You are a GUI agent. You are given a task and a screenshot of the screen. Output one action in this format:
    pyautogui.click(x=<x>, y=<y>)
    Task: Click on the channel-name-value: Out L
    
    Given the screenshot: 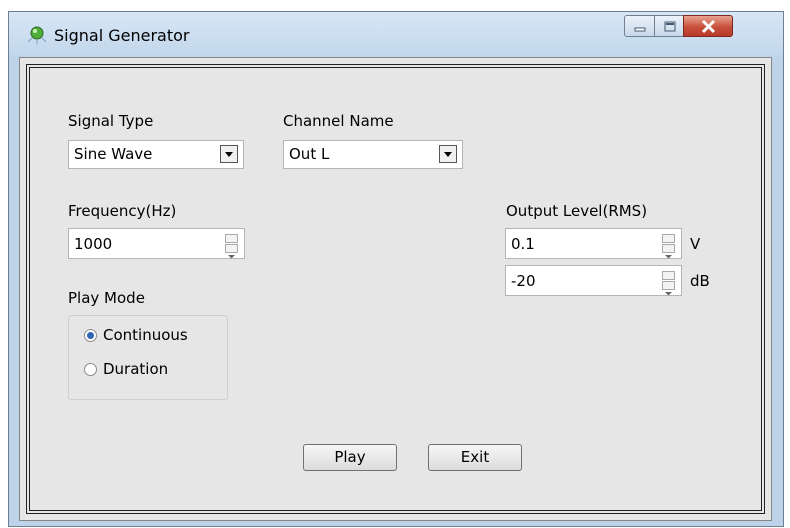 What is the action you would take?
    pyautogui.click(x=309, y=154)
    